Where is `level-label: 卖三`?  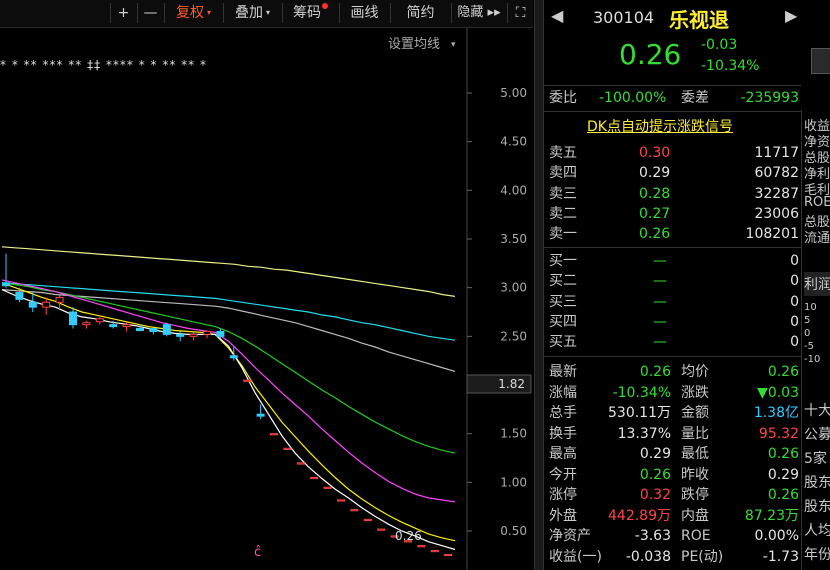 level-label: 卖三 is located at coordinates (563, 193).